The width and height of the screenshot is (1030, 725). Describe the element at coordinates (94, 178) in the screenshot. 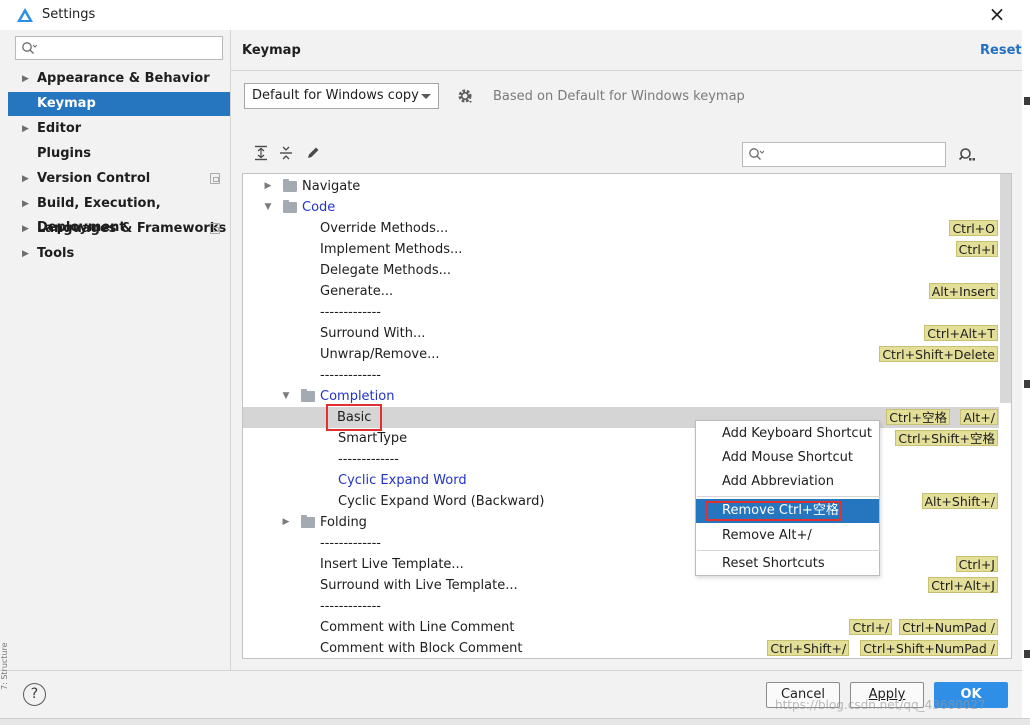

I see `sidebar-item-label: Version Control` at that location.